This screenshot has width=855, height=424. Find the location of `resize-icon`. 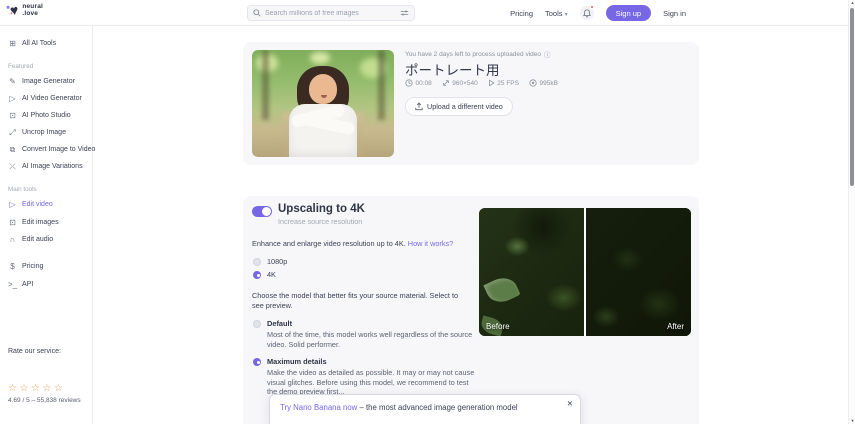

resize-icon is located at coordinates (445, 83).